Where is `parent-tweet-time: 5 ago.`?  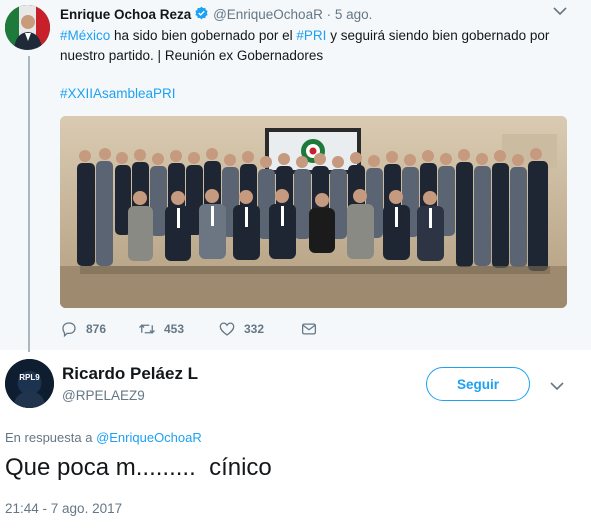
parent-tweet-time: 5 ago. is located at coordinates (354, 14).